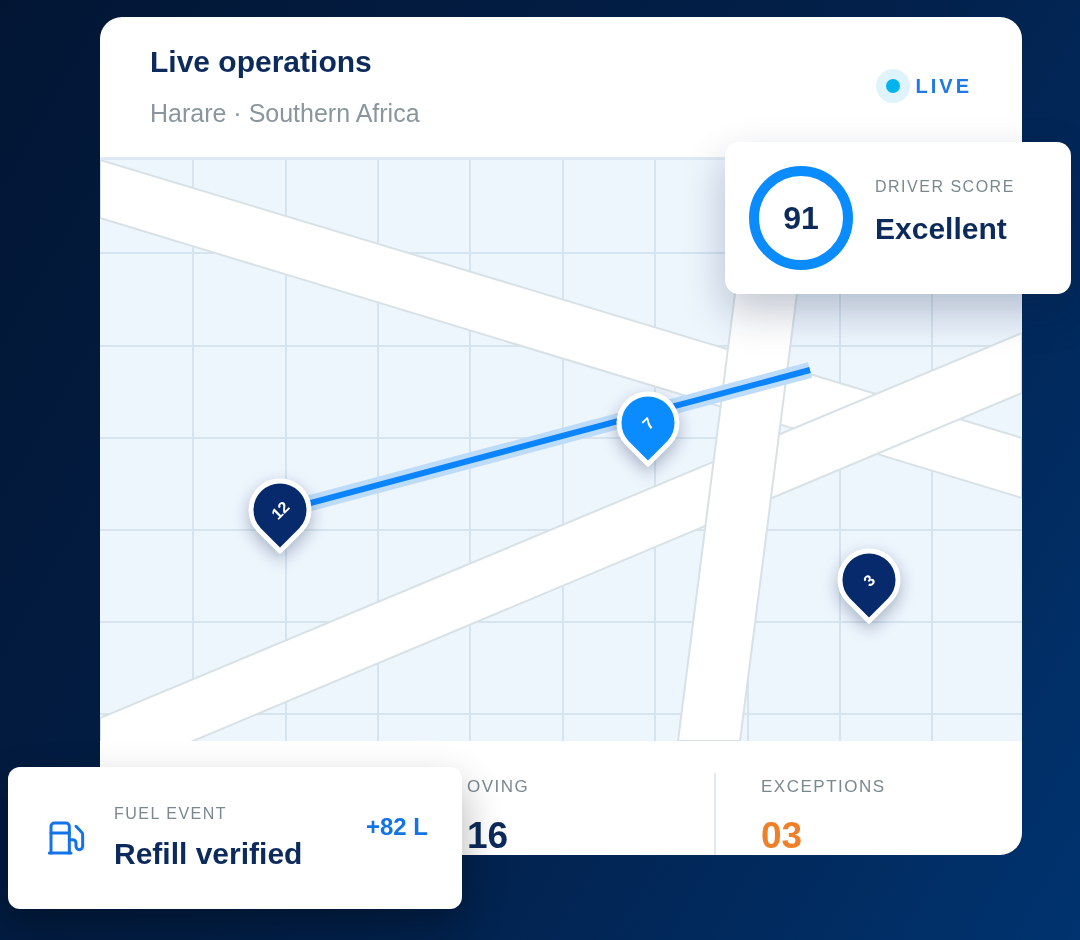 This screenshot has height=940, width=1080. Describe the element at coordinates (209, 854) in the screenshot. I see `event-title: Refill verified` at that location.